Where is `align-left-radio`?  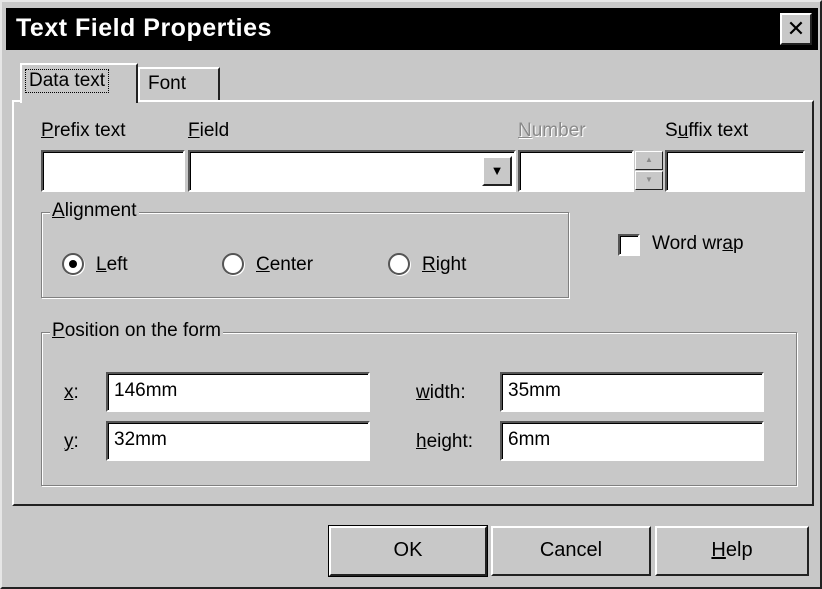 align-left-radio is located at coordinates (73, 264).